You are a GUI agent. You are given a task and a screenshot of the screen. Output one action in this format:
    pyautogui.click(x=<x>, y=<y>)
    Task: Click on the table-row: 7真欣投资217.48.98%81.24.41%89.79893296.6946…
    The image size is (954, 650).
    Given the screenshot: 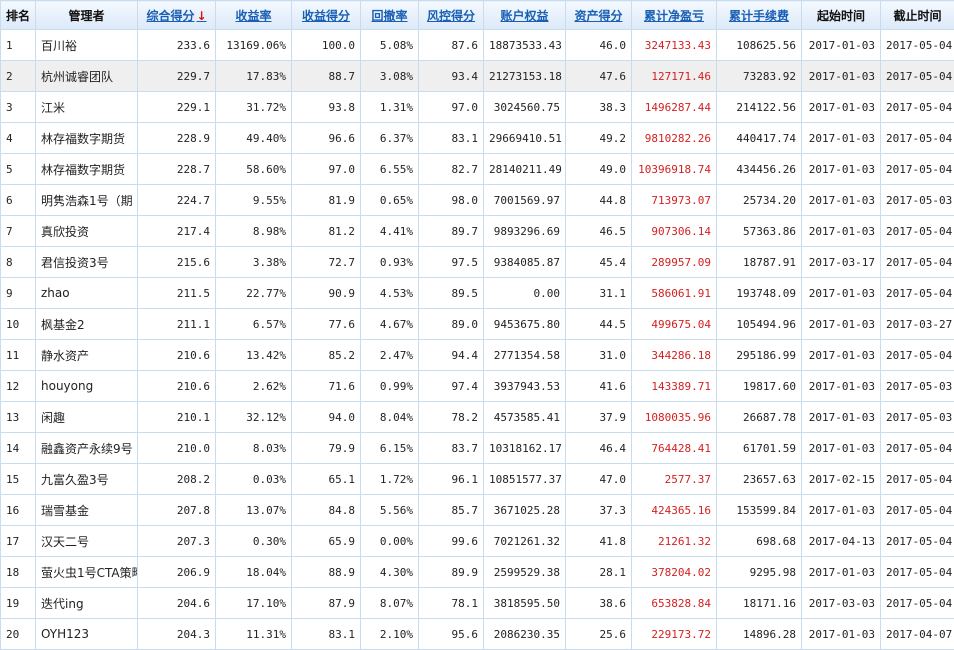 What is the action you would take?
    pyautogui.click(x=477, y=231)
    